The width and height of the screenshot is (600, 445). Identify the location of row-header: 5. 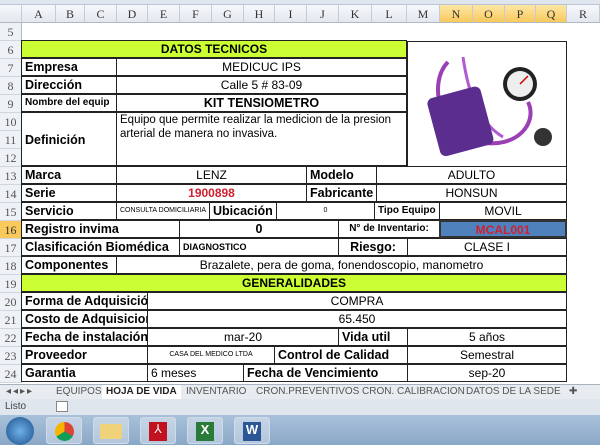
(11, 32).